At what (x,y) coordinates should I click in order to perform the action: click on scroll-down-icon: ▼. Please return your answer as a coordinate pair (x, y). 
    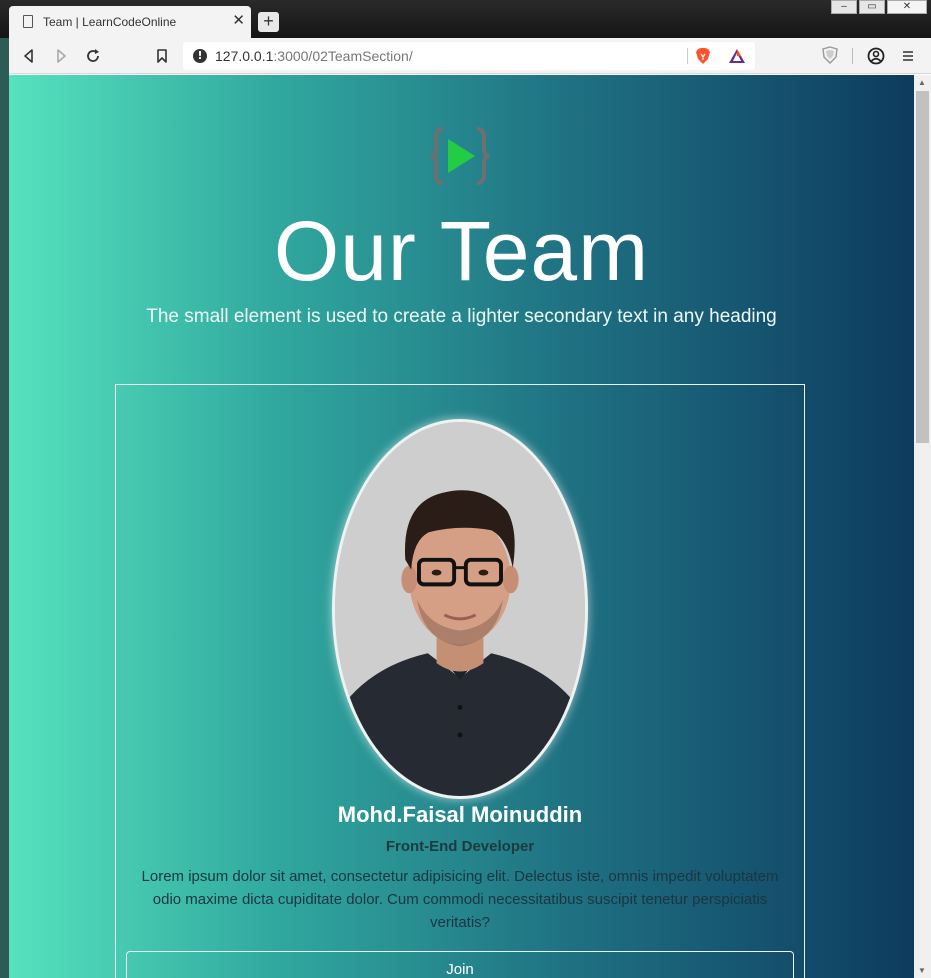
    Looking at the image, I should click on (922, 970).